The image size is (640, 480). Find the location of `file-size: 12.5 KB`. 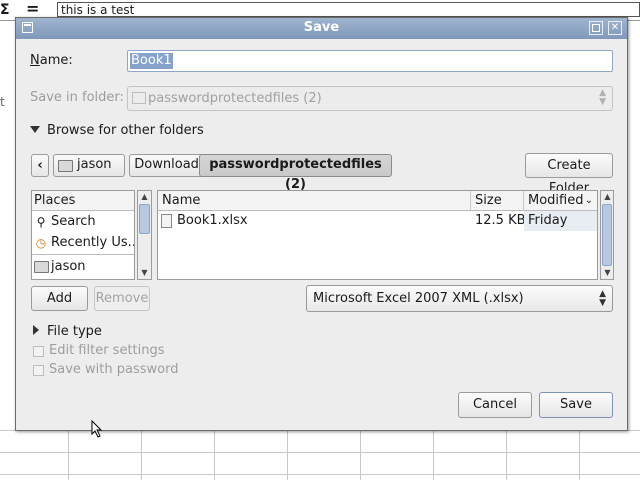

file-size: 12.5 KB is located at coordinates (500, 220).